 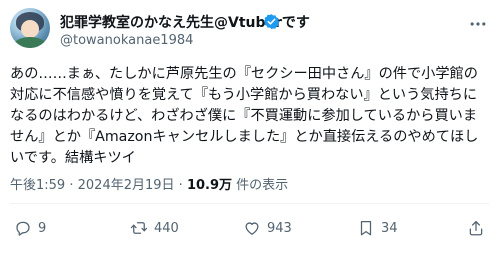 I want to click on divider, so click(x=249, y=203).